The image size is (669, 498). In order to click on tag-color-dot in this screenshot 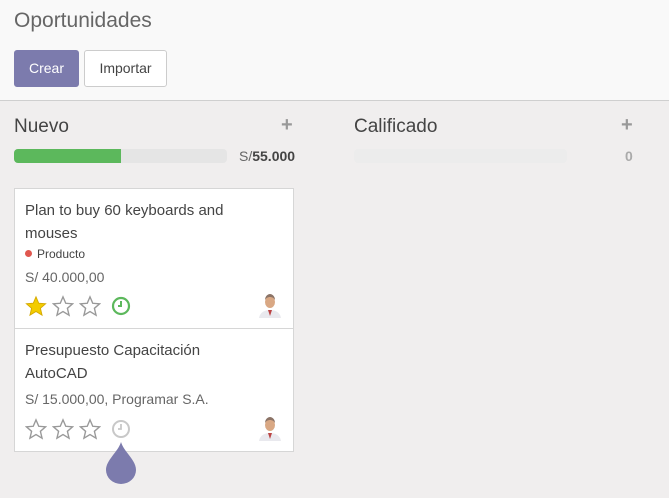, I will do `click(28, 253)`.